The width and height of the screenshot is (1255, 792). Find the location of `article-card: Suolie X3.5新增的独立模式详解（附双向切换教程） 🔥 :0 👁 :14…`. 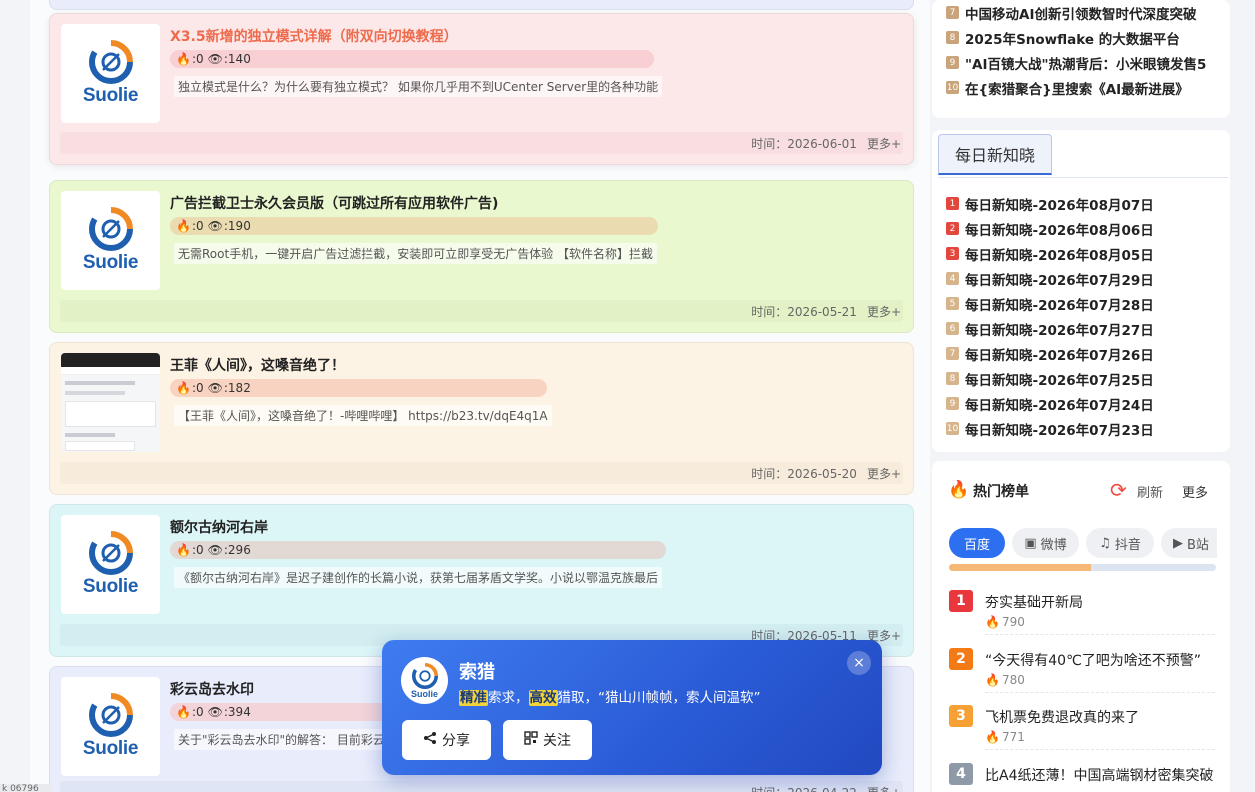

article-card: Suolie X3.5新增的独立模式详解（附双向切换教程） 🔥 :0 👁 :14… is located at coordinates (481, 89).